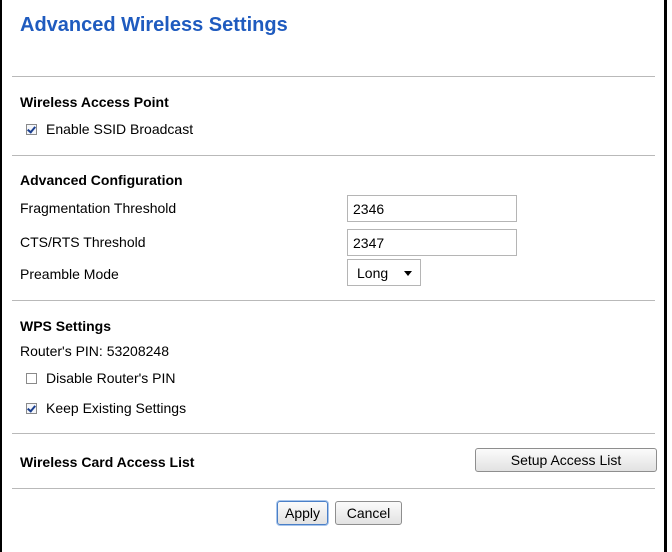 The image size is (672, 552). What do you see at coordinates (566, 460) in the screenshot?
I see `setup-access-list-button: Setup Access List` at bounding box center [566, 460].